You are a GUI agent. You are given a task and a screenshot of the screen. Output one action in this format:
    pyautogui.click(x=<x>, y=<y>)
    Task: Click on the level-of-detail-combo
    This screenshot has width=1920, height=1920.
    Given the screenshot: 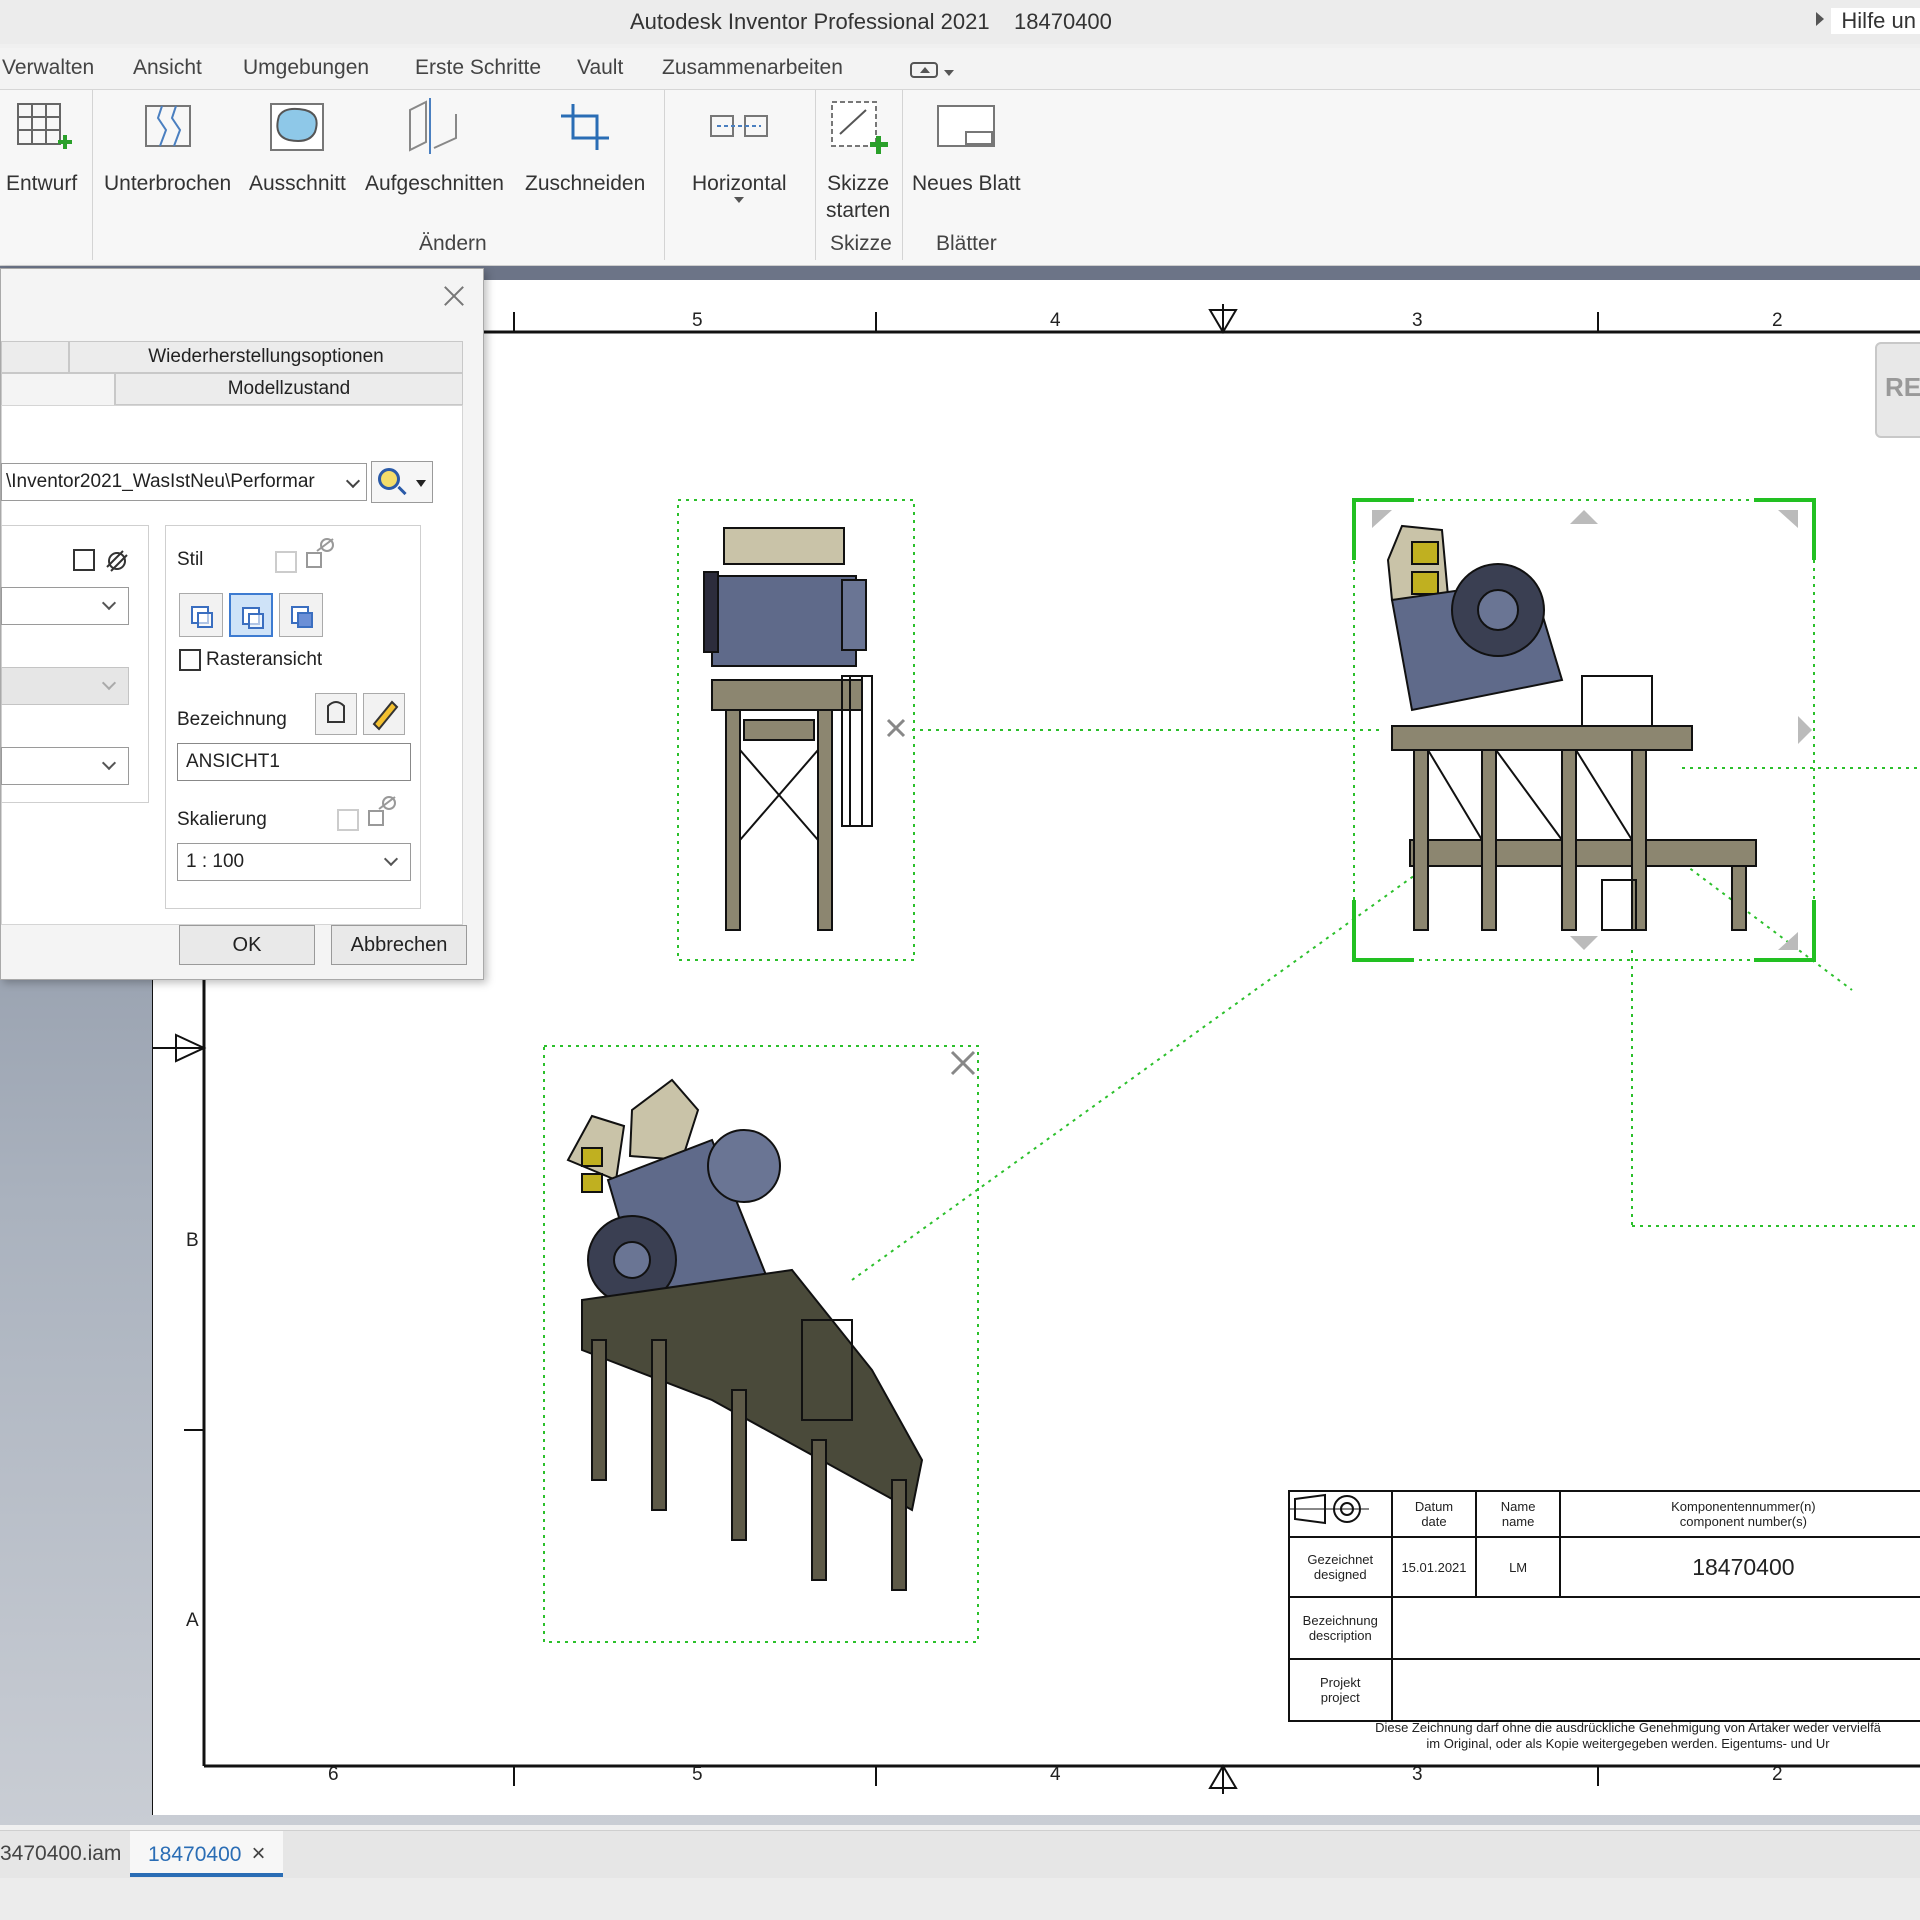 What is the action you would take?
    pyautogui.click(x=65, y=766)
    